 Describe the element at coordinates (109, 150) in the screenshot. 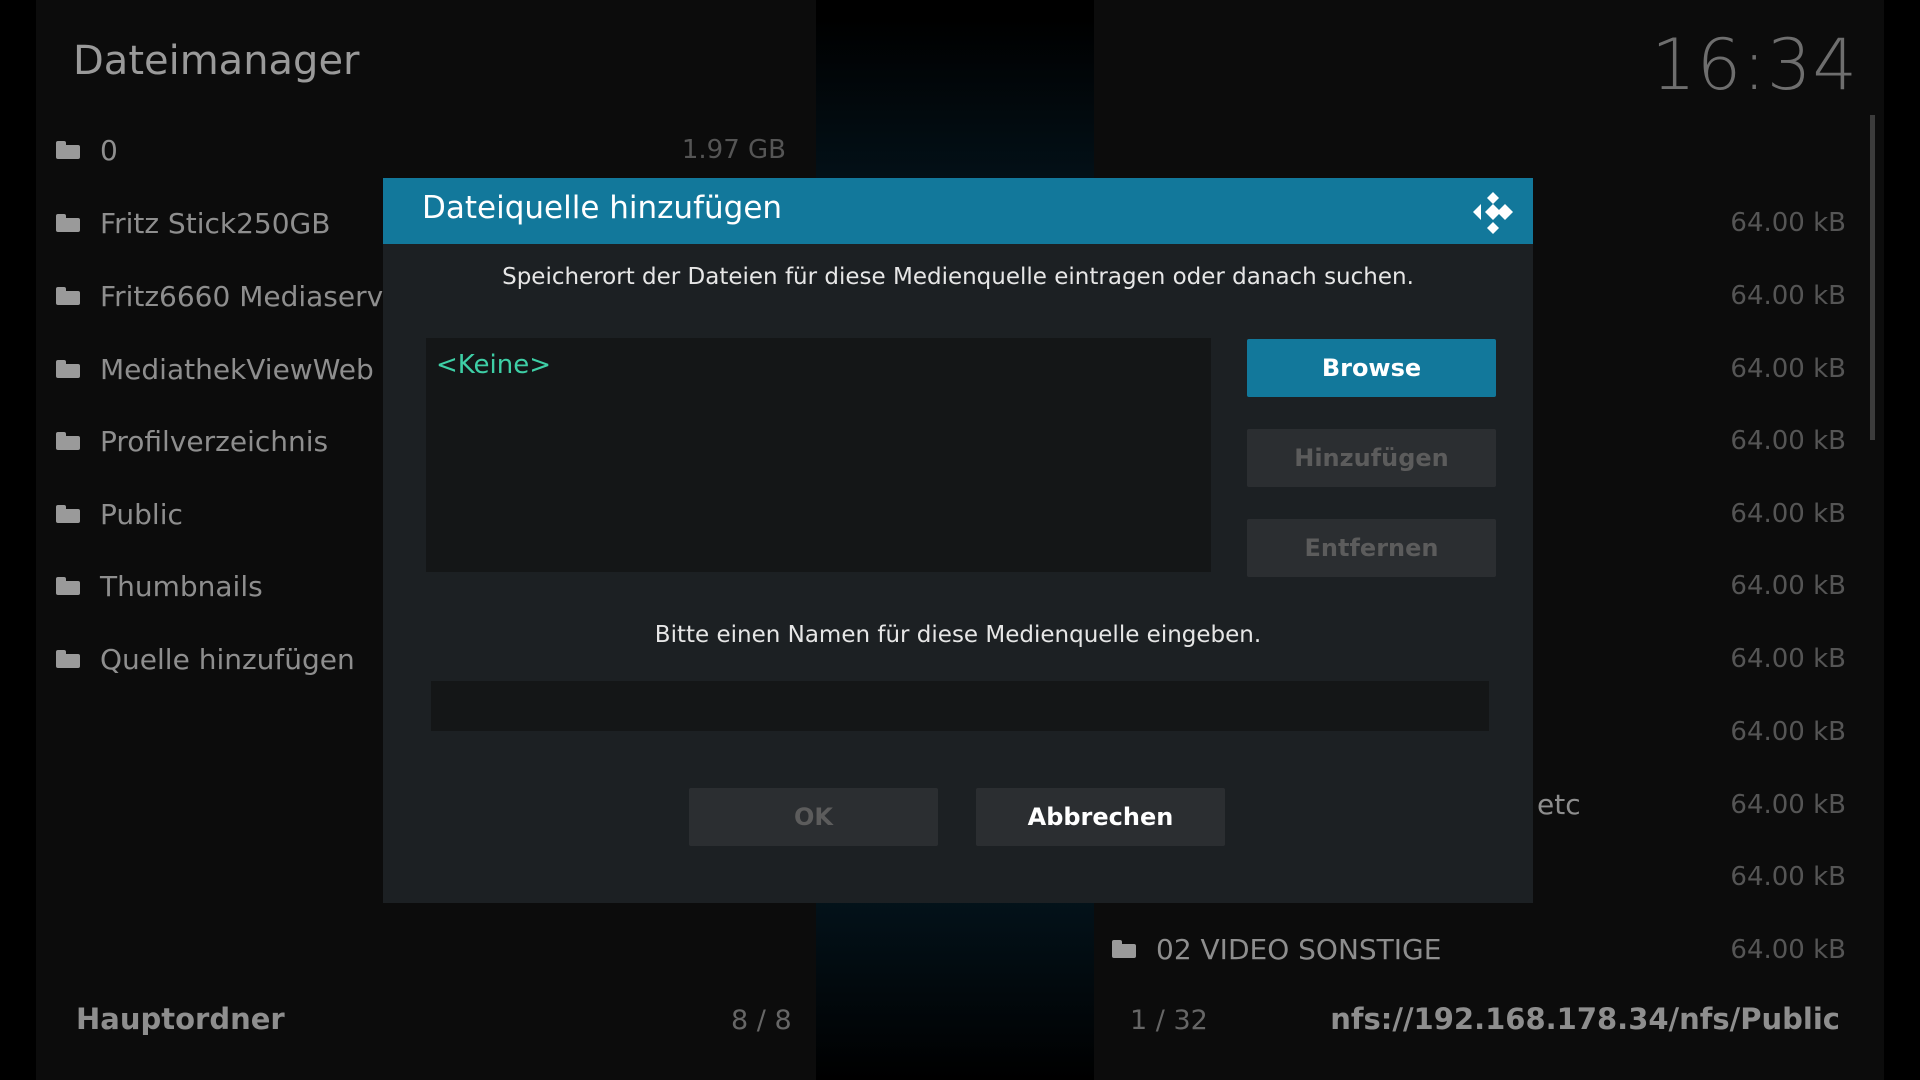

I see `list-item-label: 0` at that location.